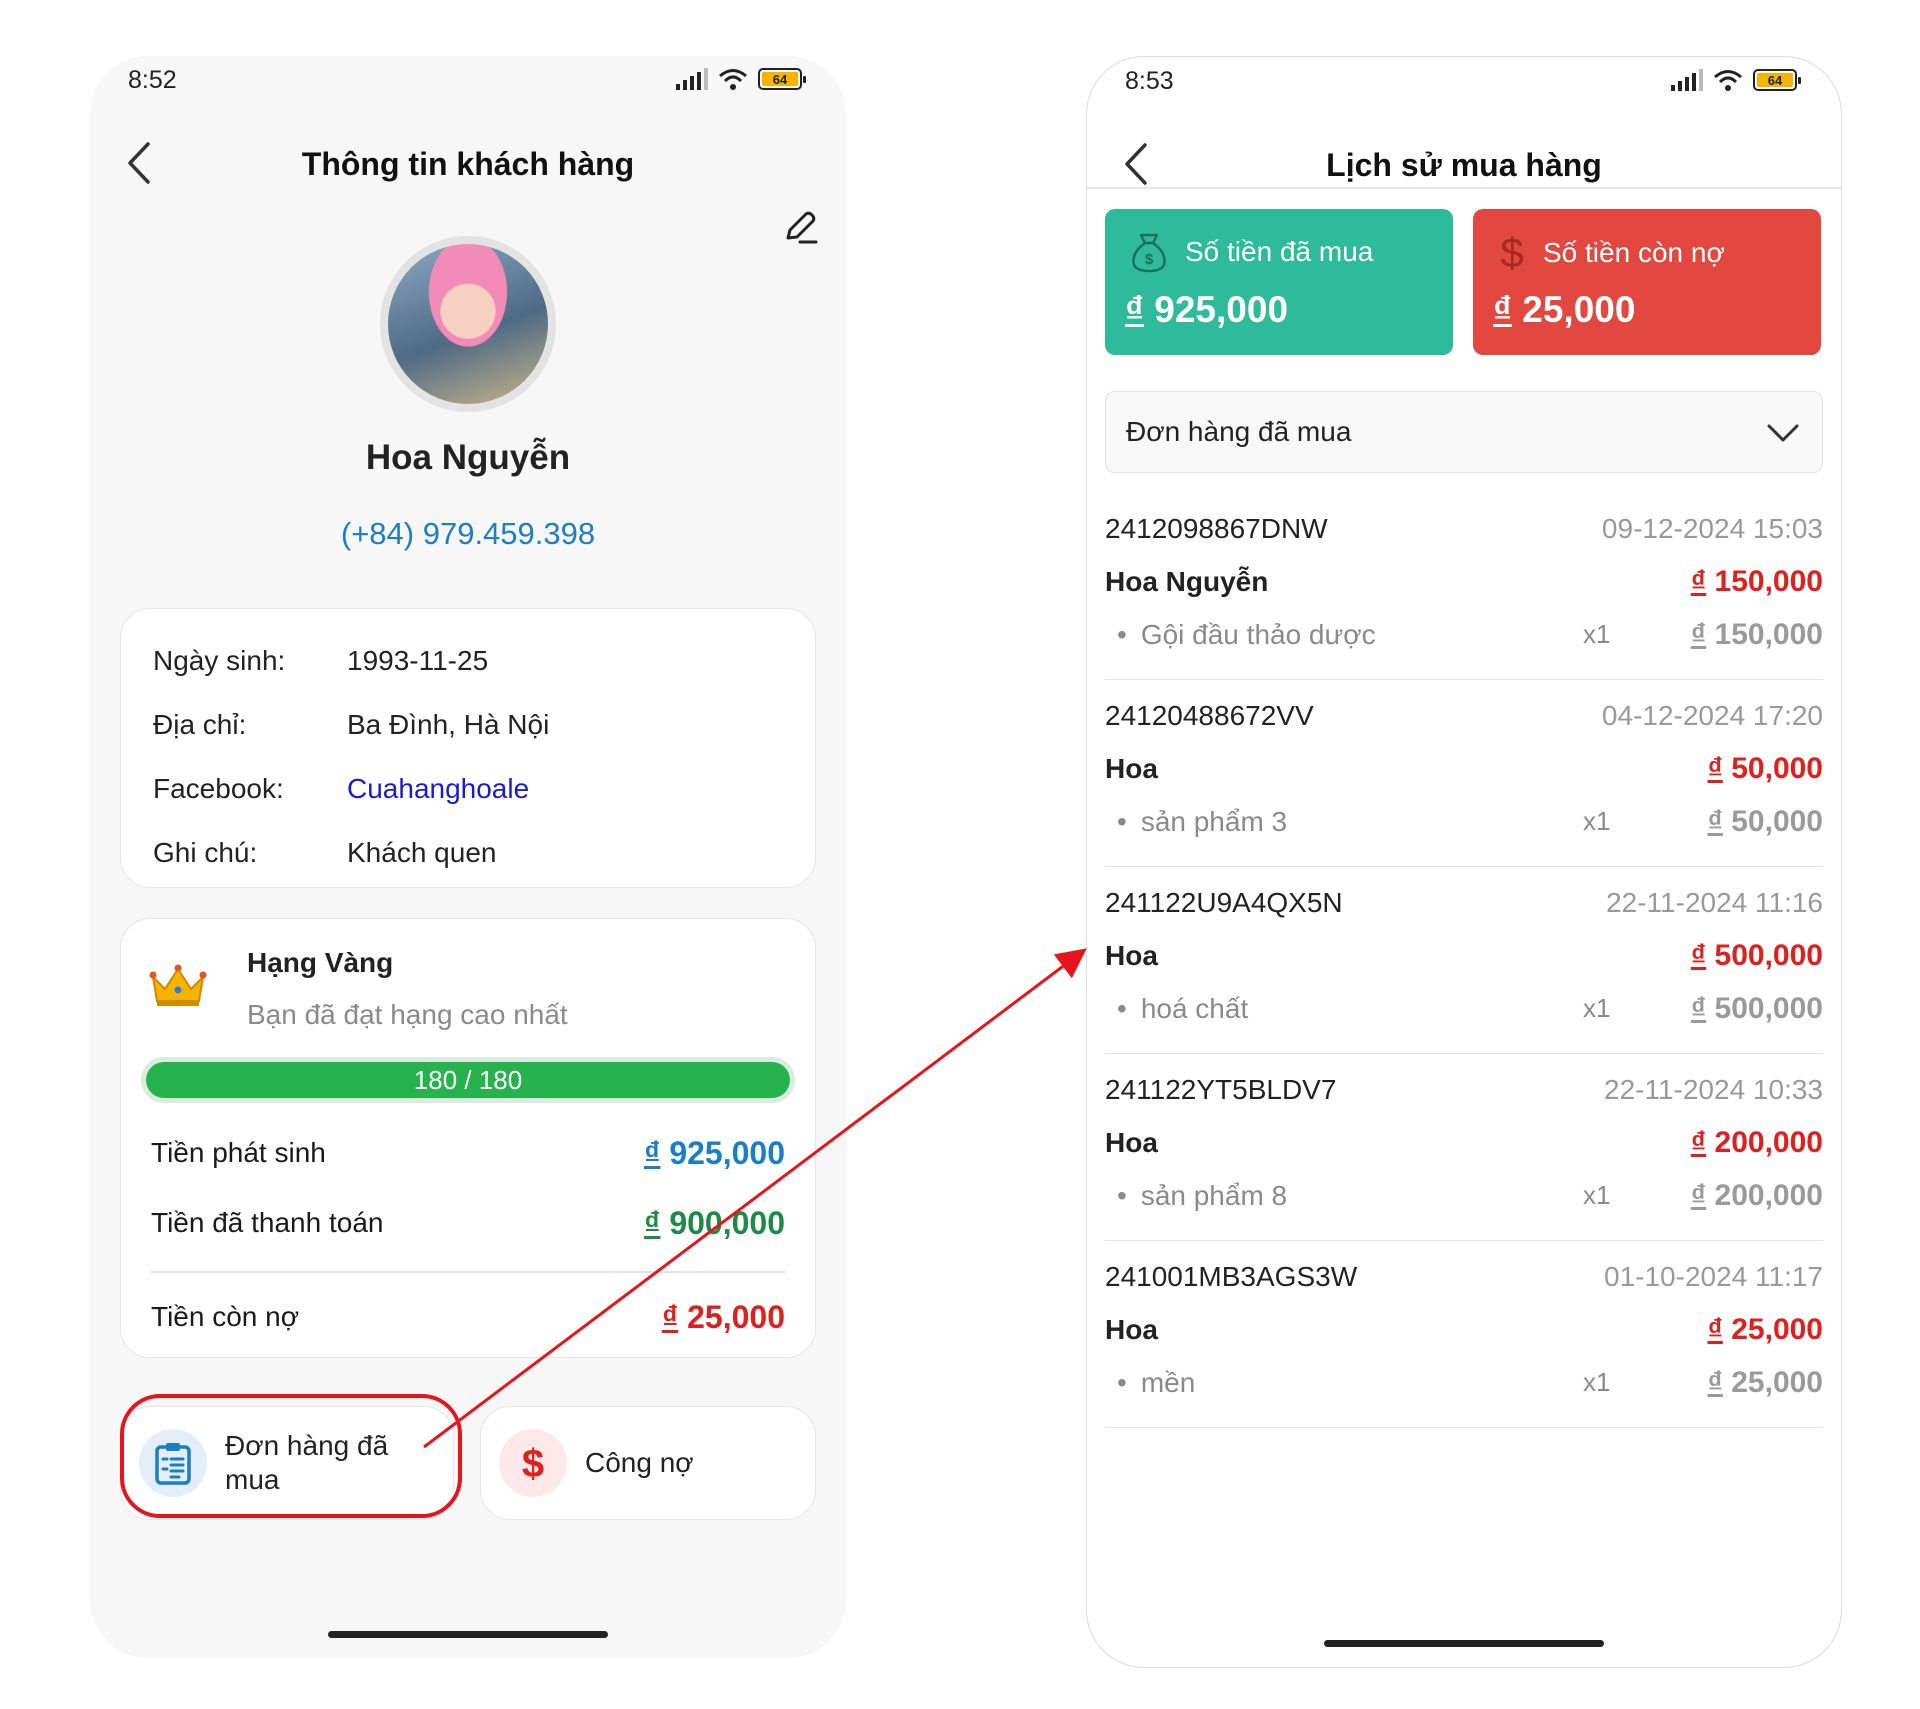 The width and height of the screenshot is (1920, 1709). I want to click on page-title: Lịch sử mua hàng, so click(1464, 165).